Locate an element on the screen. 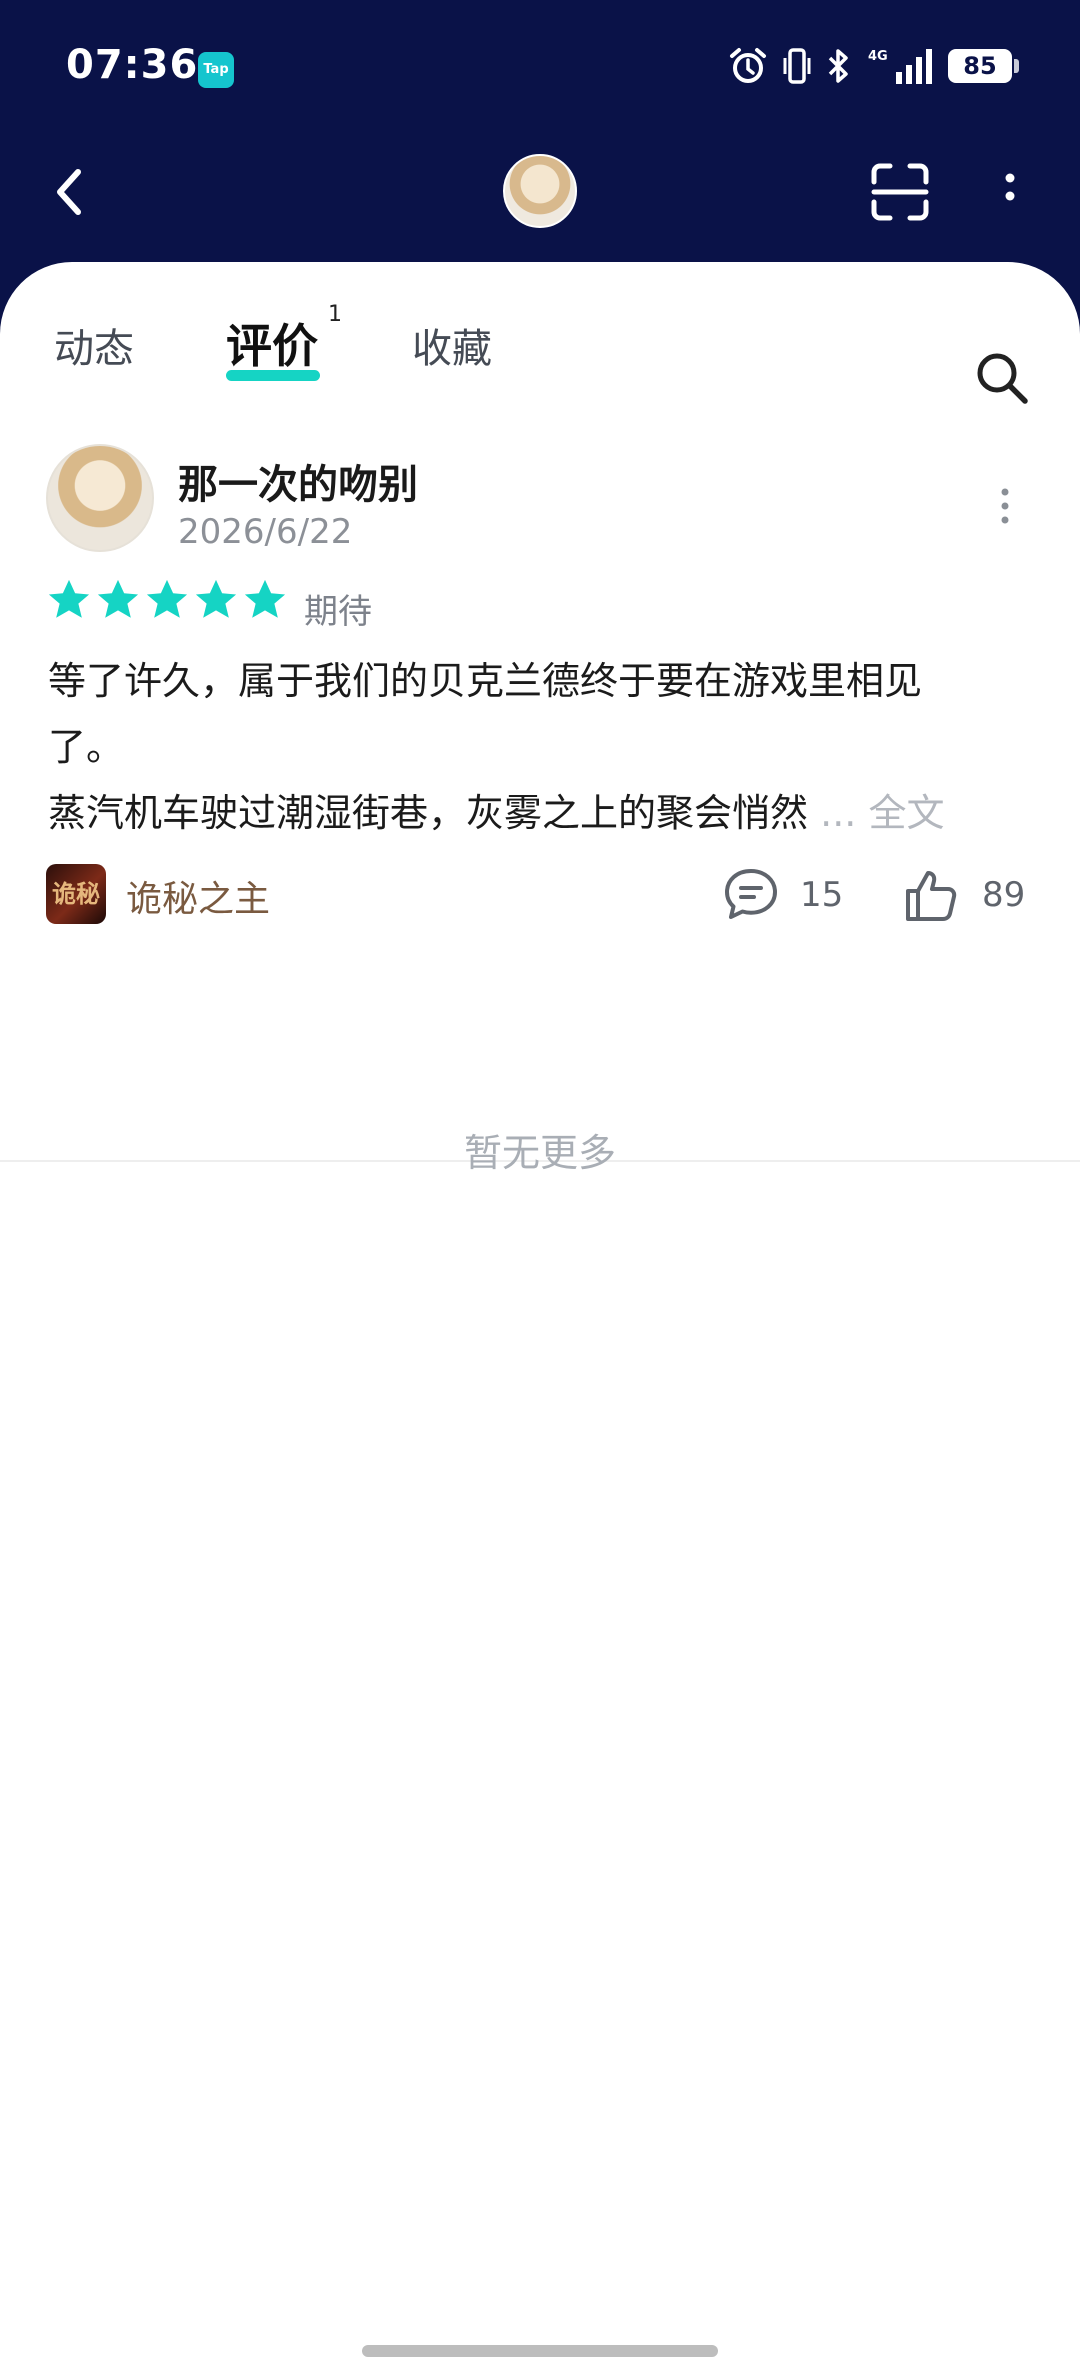 This screenshot has width=1080, height=2377. scan-button is located at coordinates (900, 192).